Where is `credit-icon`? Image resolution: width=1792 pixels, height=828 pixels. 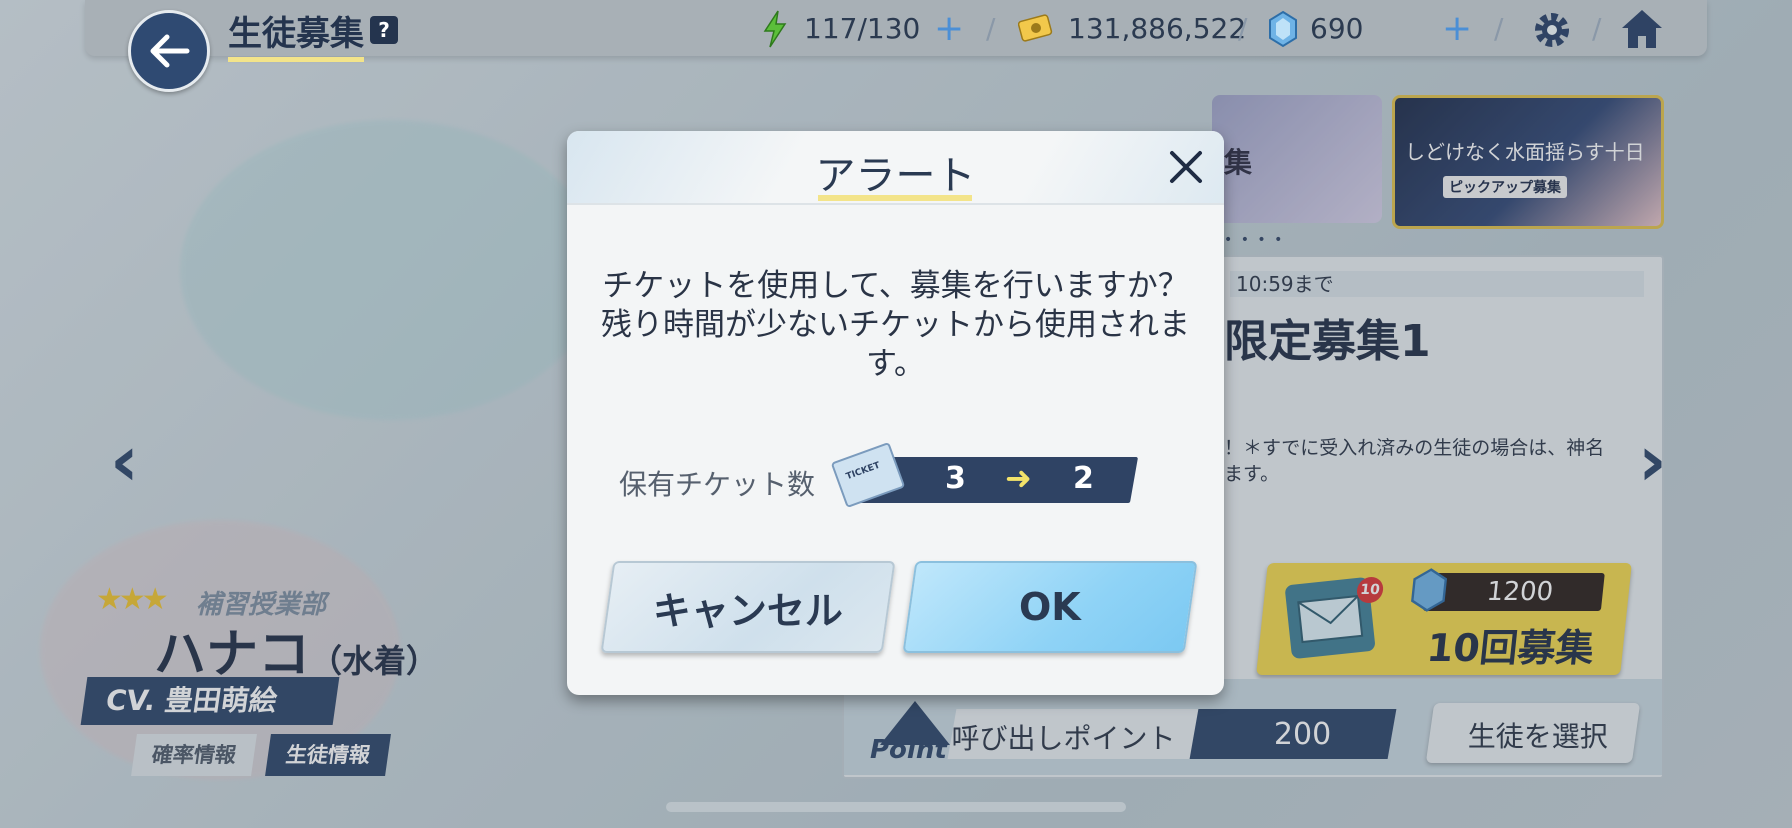 credit-icon is located at coordinates (1035, 28).